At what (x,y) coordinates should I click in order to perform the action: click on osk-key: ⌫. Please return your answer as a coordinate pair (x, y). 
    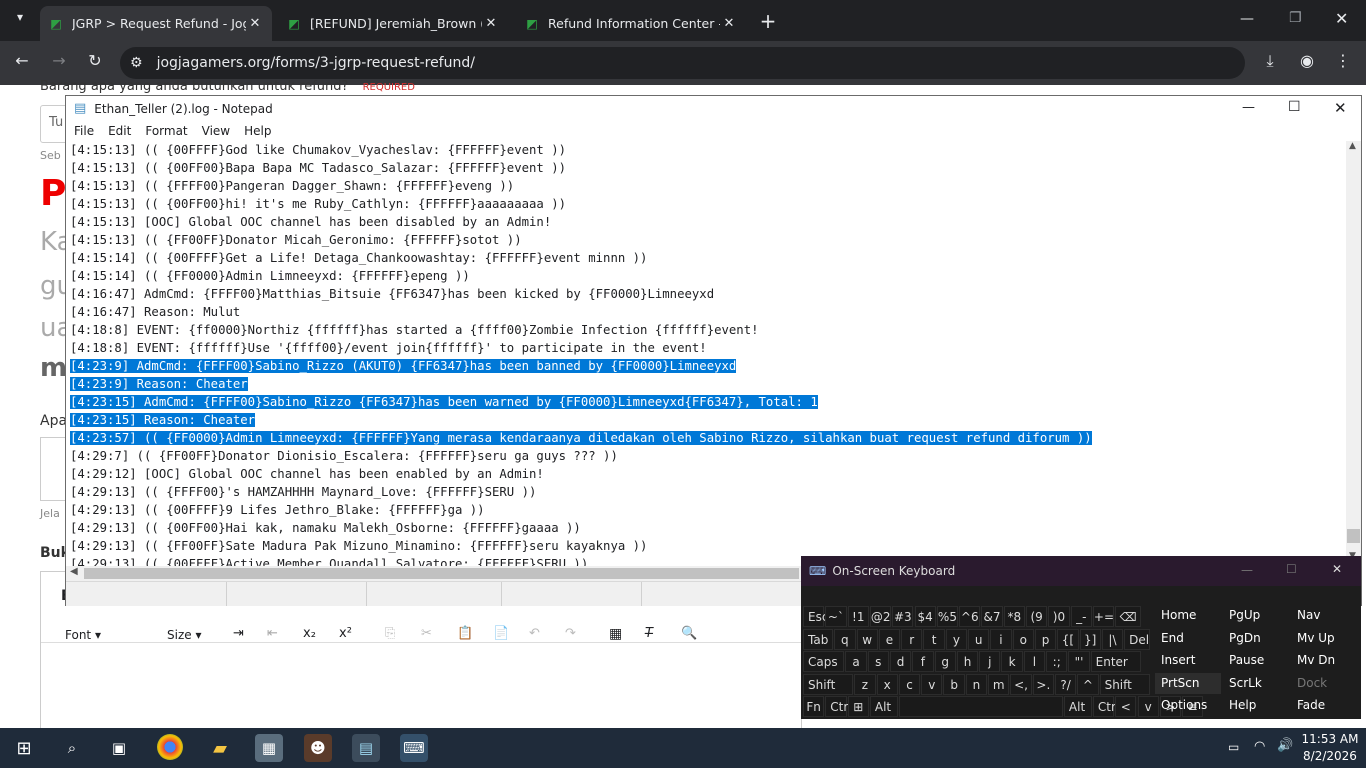
    Looking at the image, I should click on (1128, 616).